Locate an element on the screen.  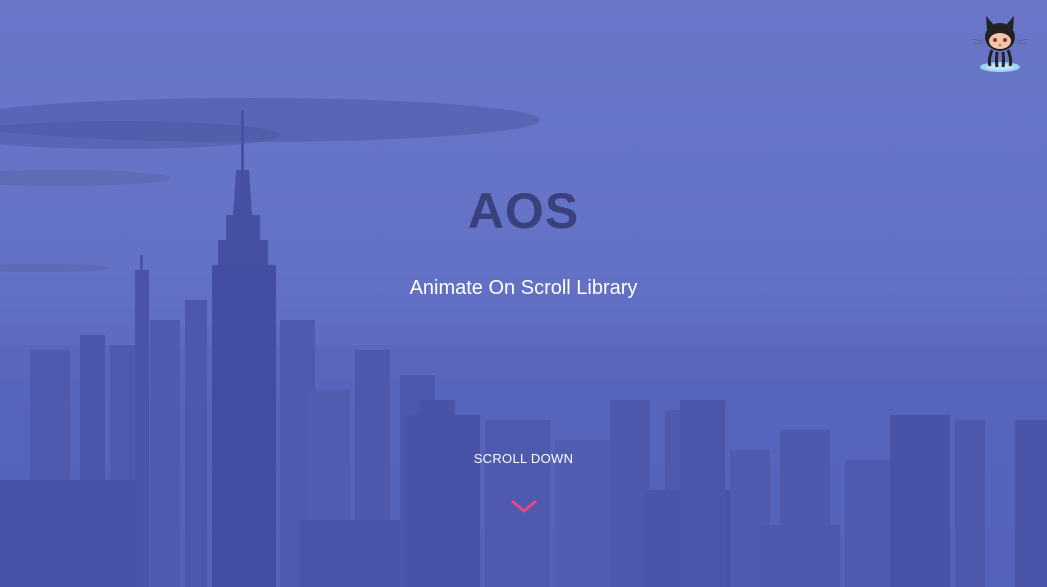
page-title: AOS is located at coordinates (523, 211).